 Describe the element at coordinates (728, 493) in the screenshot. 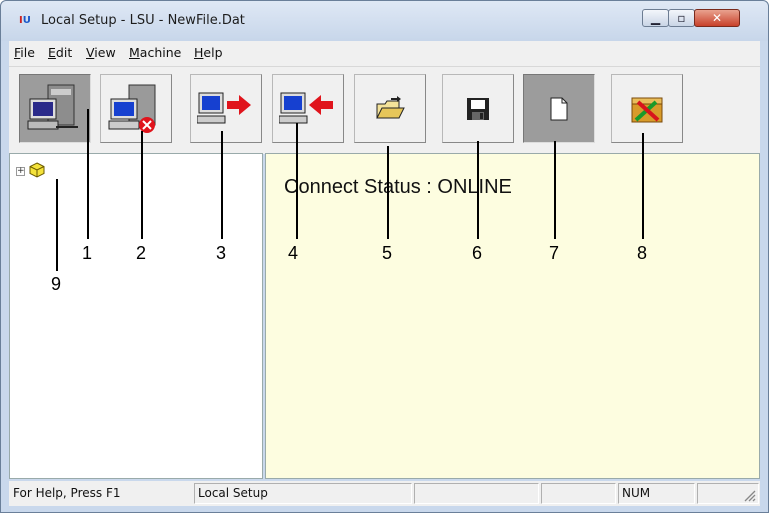

I see `resize-grip-pane` at that location.